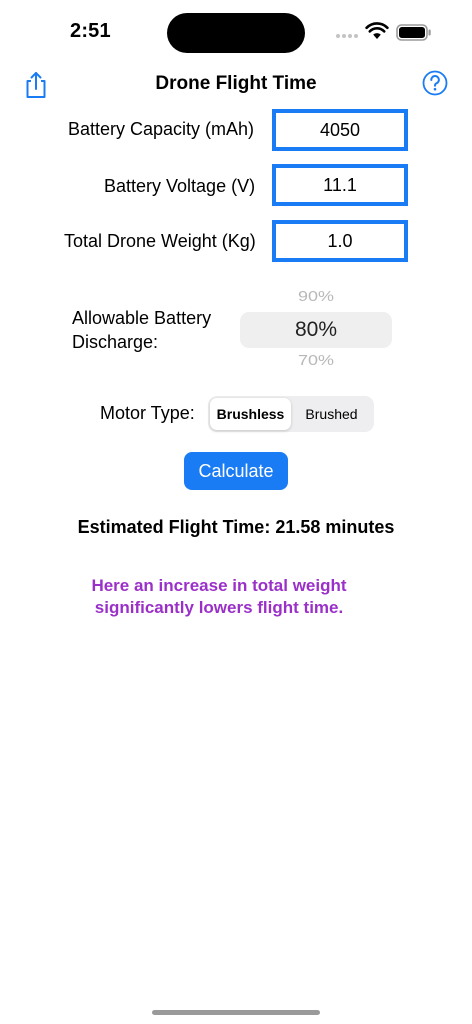 This screenshot has width=472, height=1024. What do you see at coordinates (347, 36) in the screenshot?
I see `cellular-signal-icon` at bounding box center [347, 36].